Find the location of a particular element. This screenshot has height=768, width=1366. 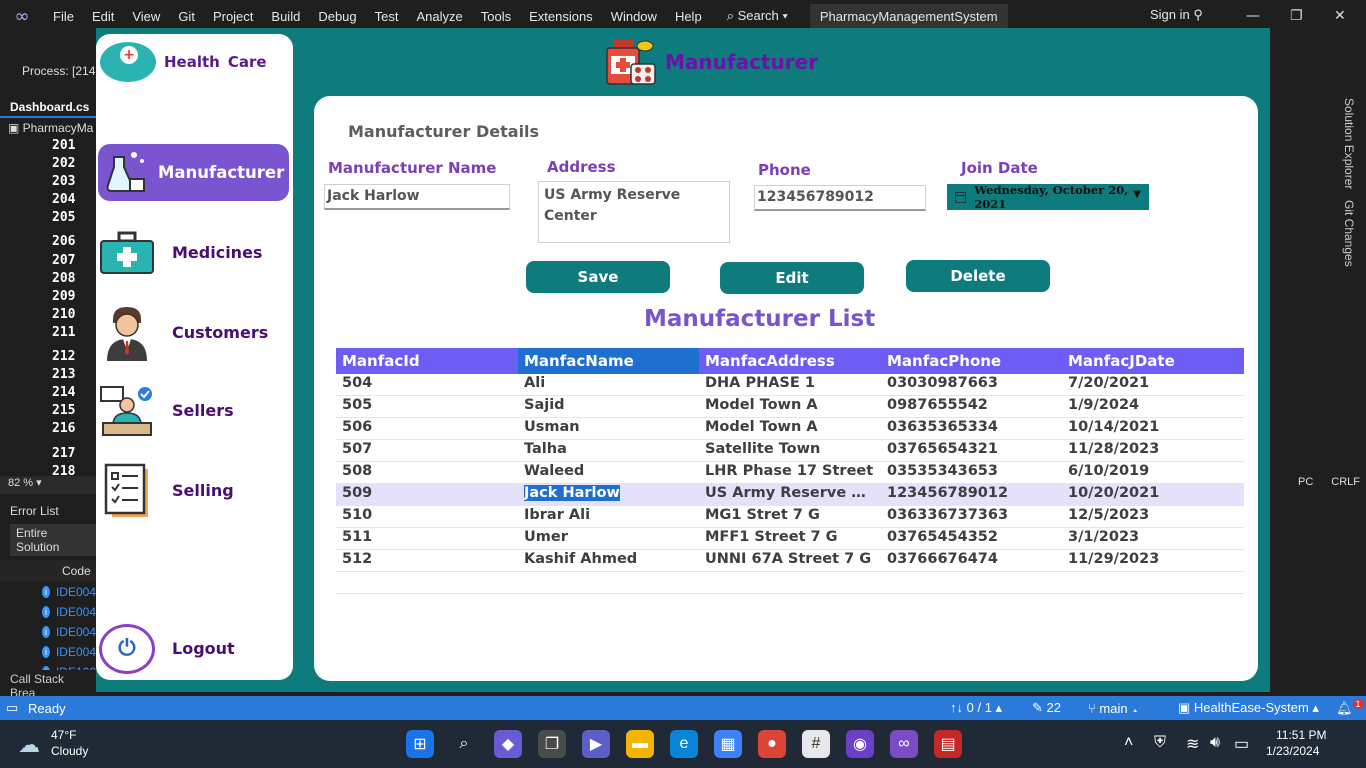

column-header-manfacphone: ManfacPhone is located at coordinates (971, 361).